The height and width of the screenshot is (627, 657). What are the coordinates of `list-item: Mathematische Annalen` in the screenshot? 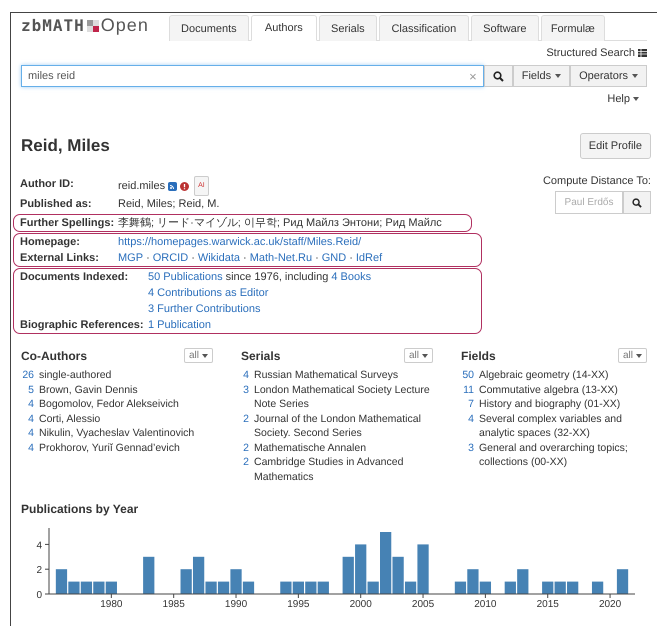 It's located at (310, 447).